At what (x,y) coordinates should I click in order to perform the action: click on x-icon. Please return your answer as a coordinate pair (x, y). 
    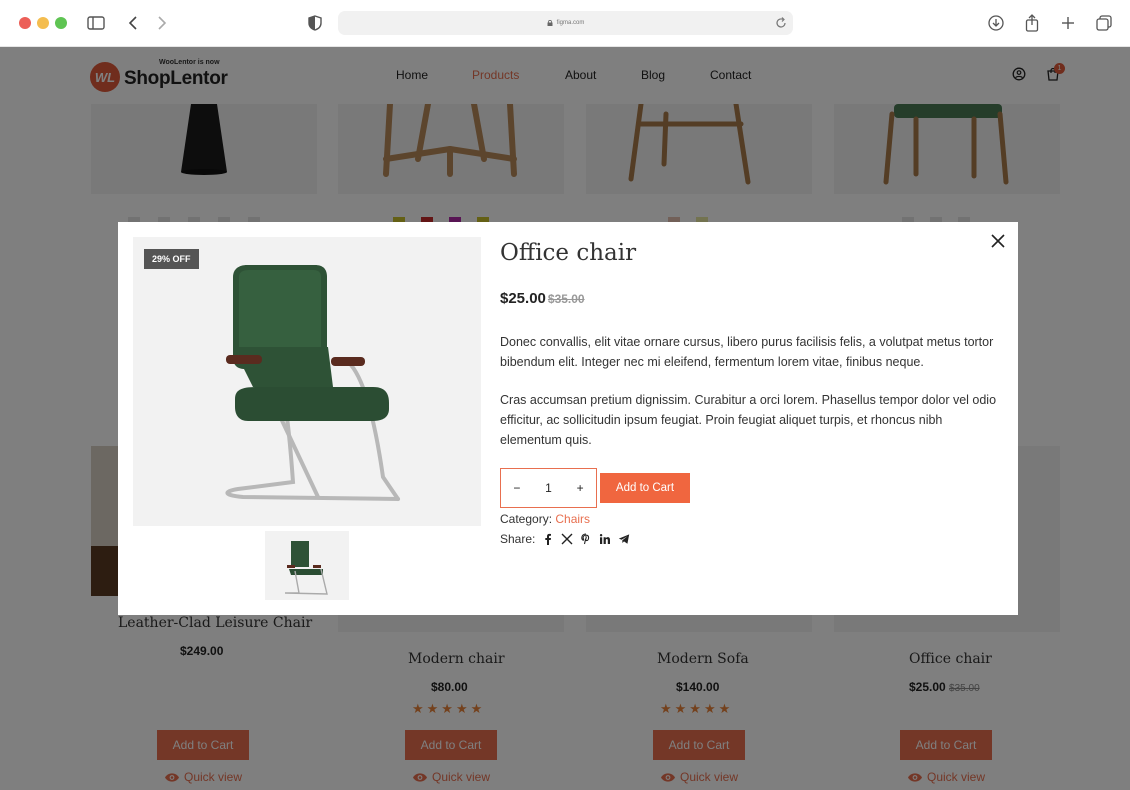
    Looking at the image, I should click on (567, 539).